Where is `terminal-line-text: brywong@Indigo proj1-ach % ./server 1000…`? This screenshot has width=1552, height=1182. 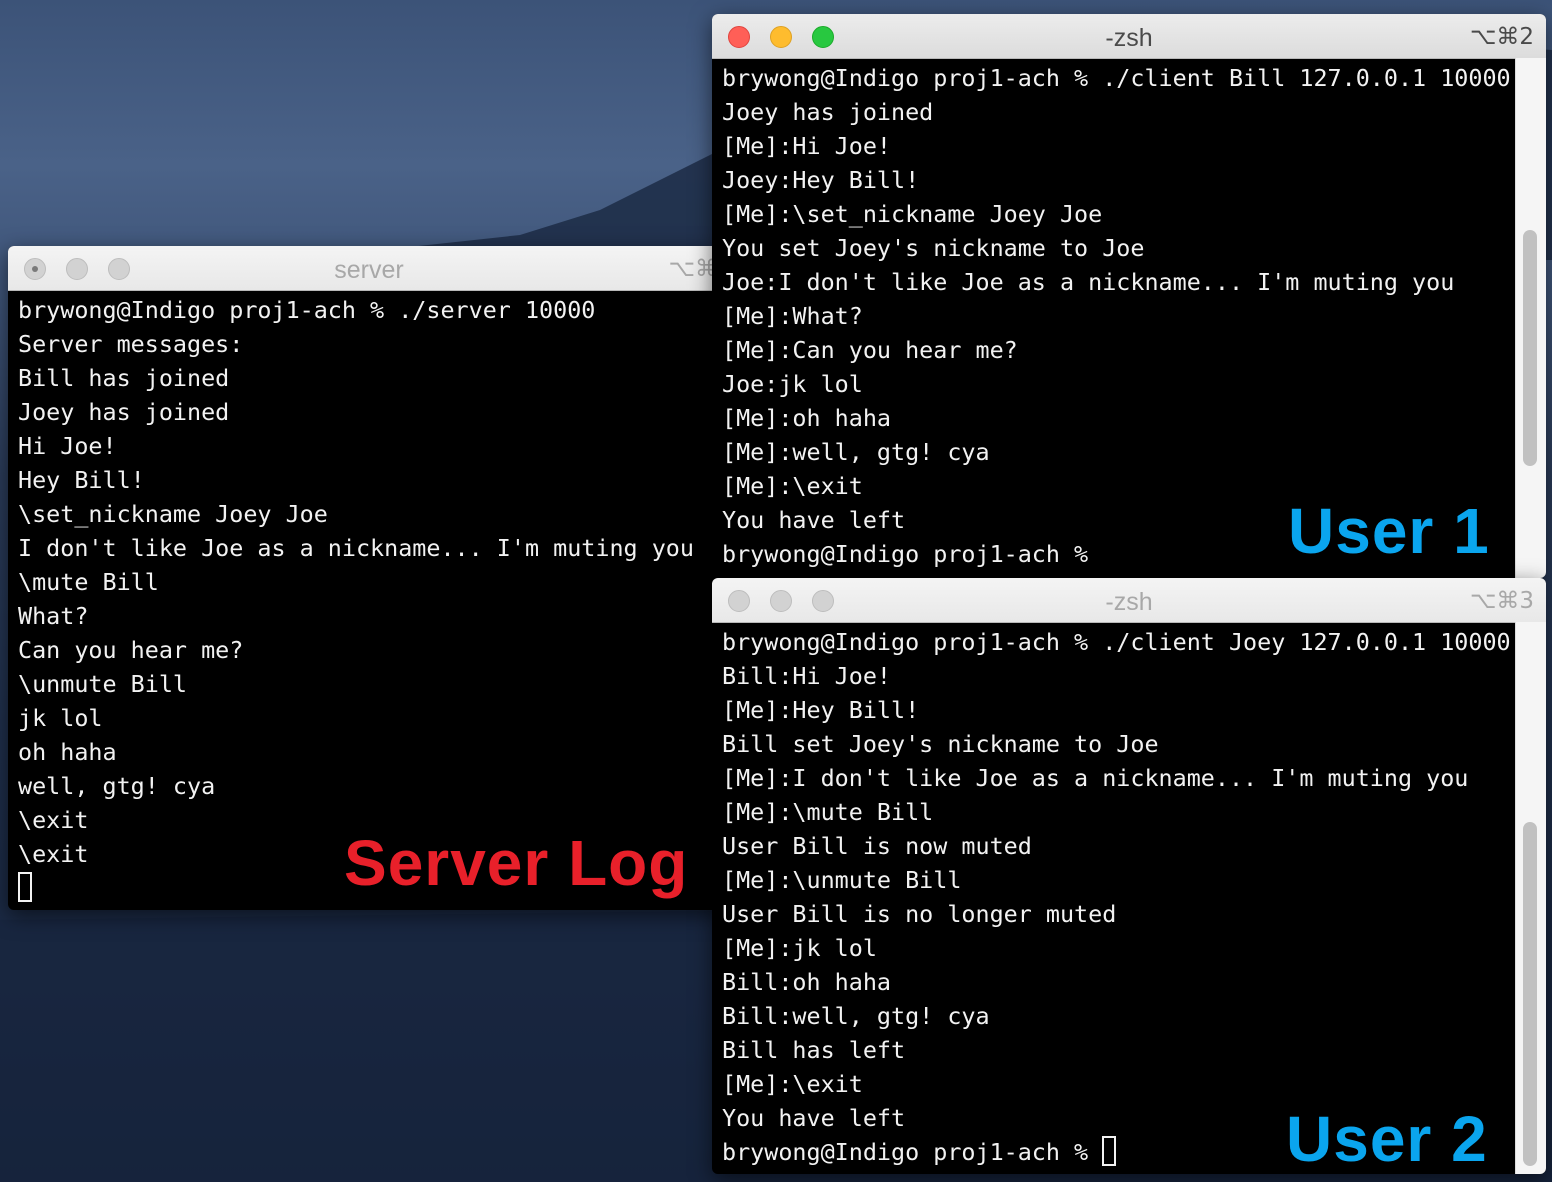
terminal-line-text: brywong@Indigo proj1-ach % ./server 1000… is located at coordinates (307, 310).